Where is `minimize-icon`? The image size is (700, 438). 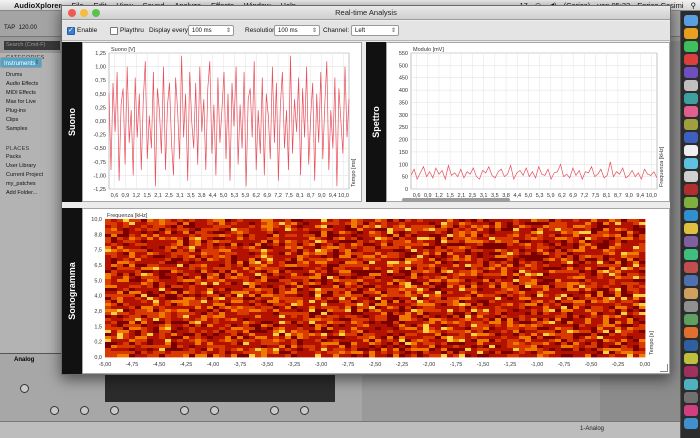
minimize-icon is located at coordinates (84, 13).